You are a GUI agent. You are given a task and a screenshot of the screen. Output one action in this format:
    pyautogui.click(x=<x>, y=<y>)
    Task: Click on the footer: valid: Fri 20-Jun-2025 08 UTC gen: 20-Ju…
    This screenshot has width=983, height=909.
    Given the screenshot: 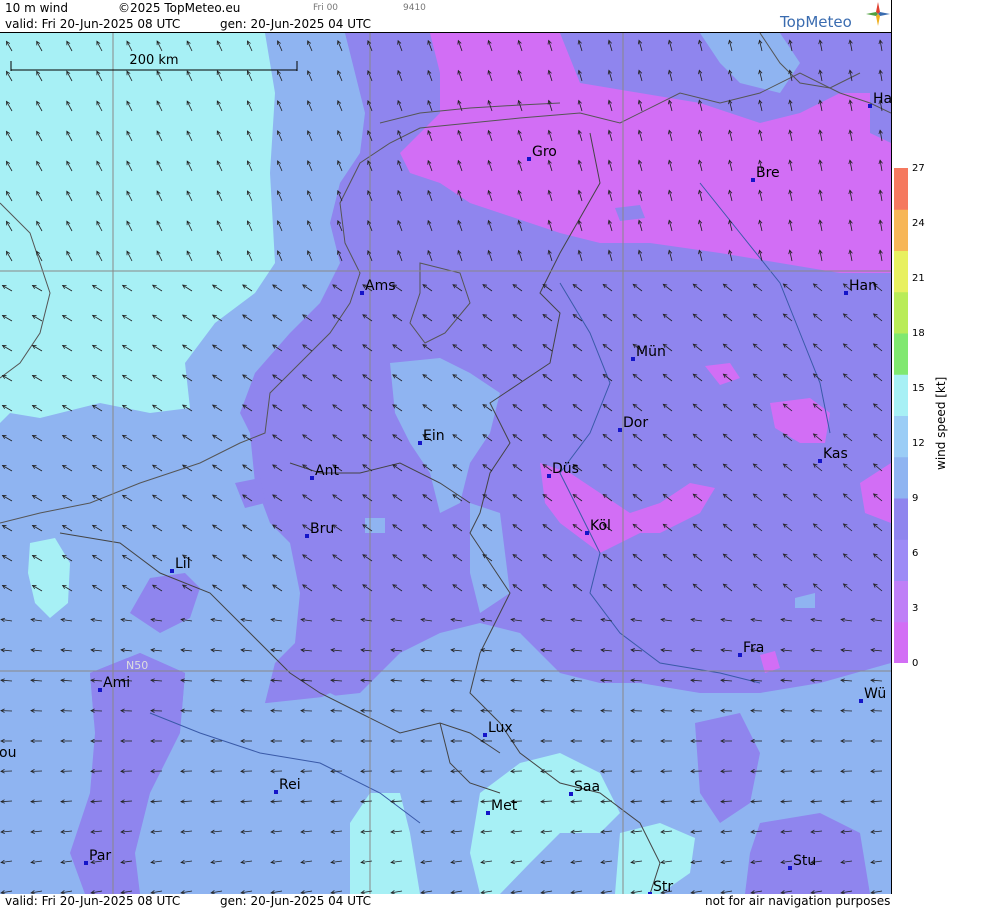 What is the action you would take?
    pyautogui.click(x=491, y=901)
    